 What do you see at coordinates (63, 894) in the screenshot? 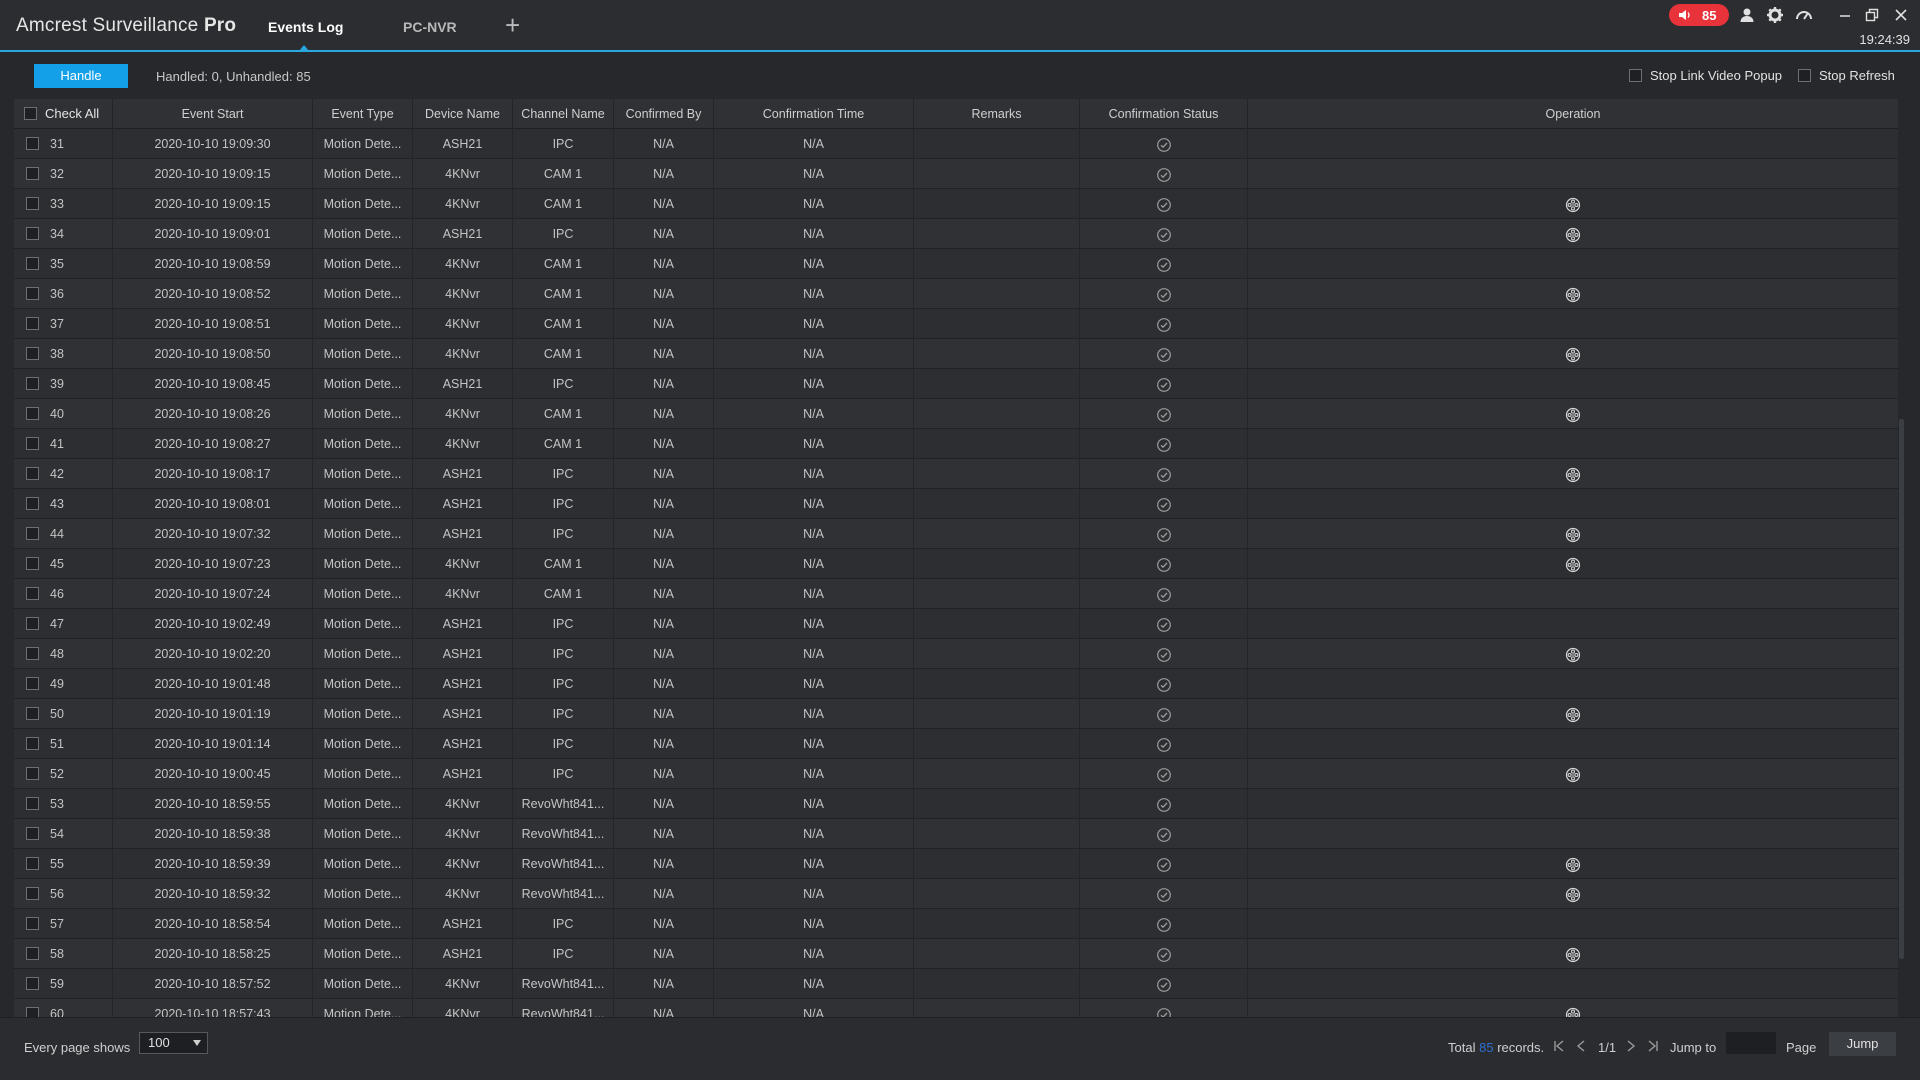
I see `cell-row-select: 56` at bounding box center [63, 894].